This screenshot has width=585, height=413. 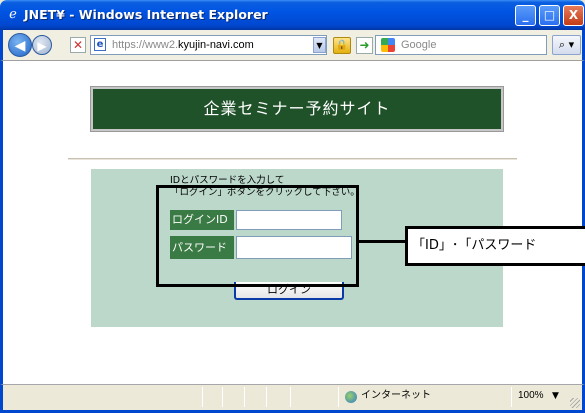 I want to click on url-host: kyujin-navi.com, so click(x=216, y=45).